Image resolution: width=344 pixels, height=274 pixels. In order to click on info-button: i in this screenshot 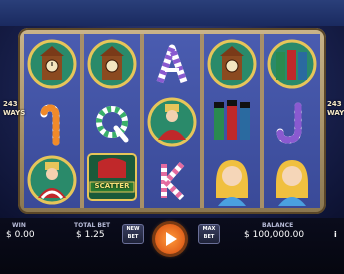, I will do `click(335, 234)`.